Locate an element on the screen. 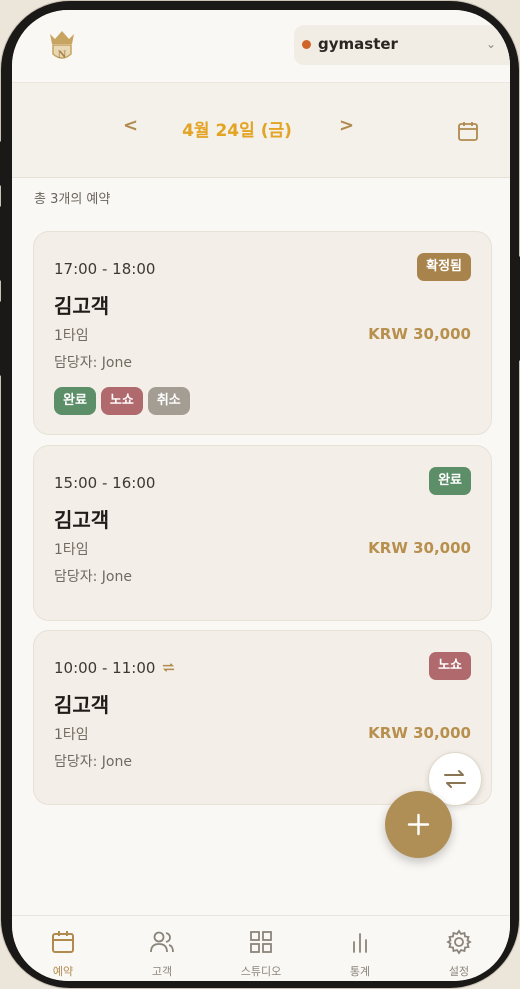 This screenshot has height=989, width=520. status-badge: 완료 is located at coordinates (450, 481).